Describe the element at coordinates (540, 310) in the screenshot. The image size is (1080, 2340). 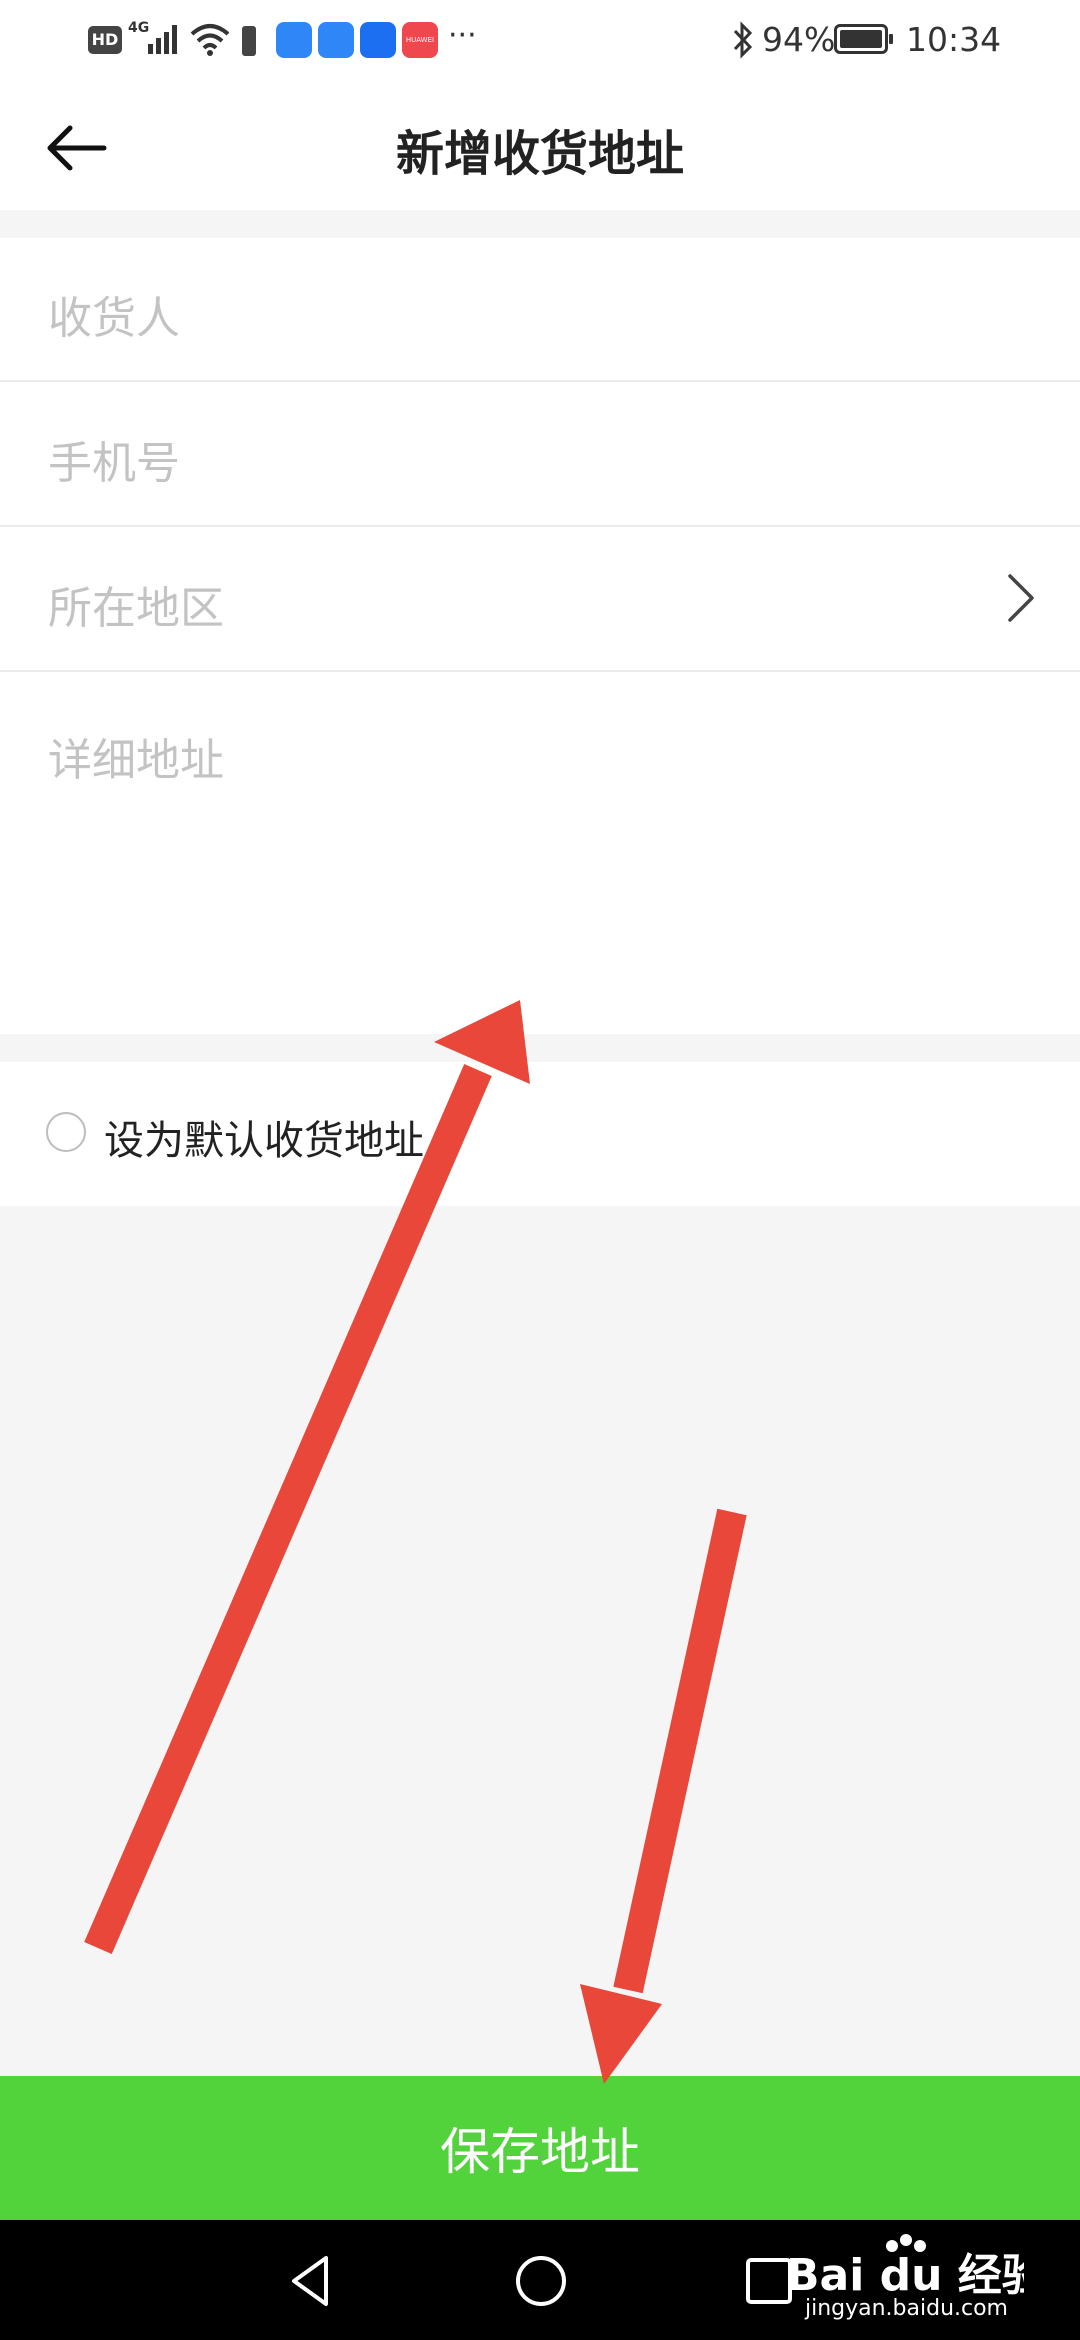
I see `consignee-field: 收货人` at that location.